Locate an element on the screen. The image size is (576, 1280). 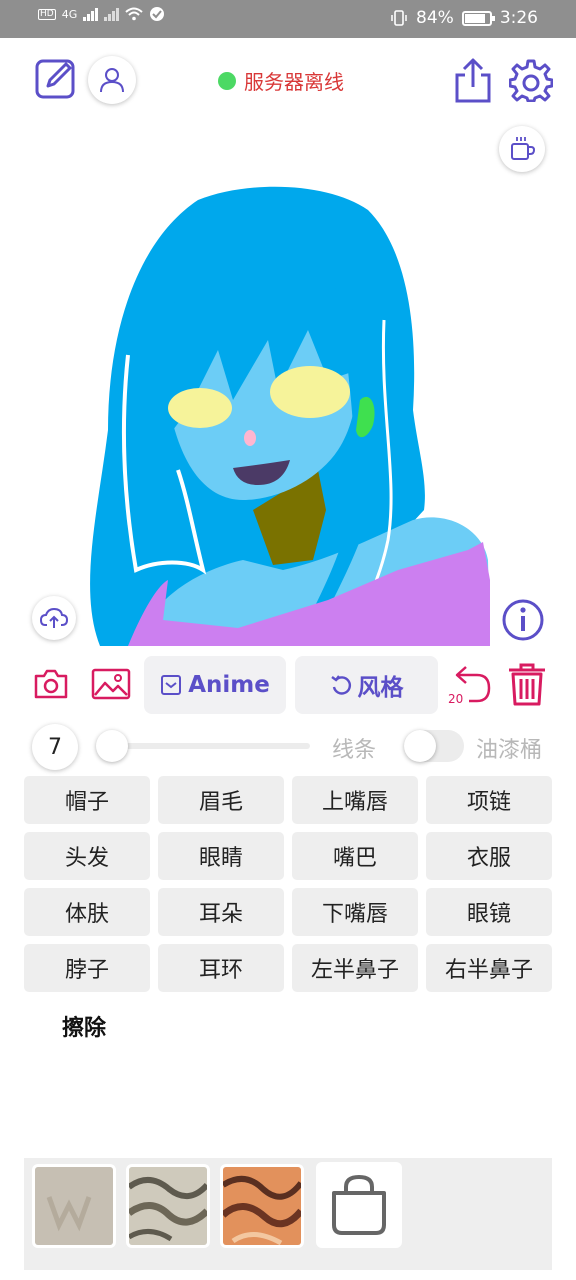
camera-icon is located at coordinates (51, 684).